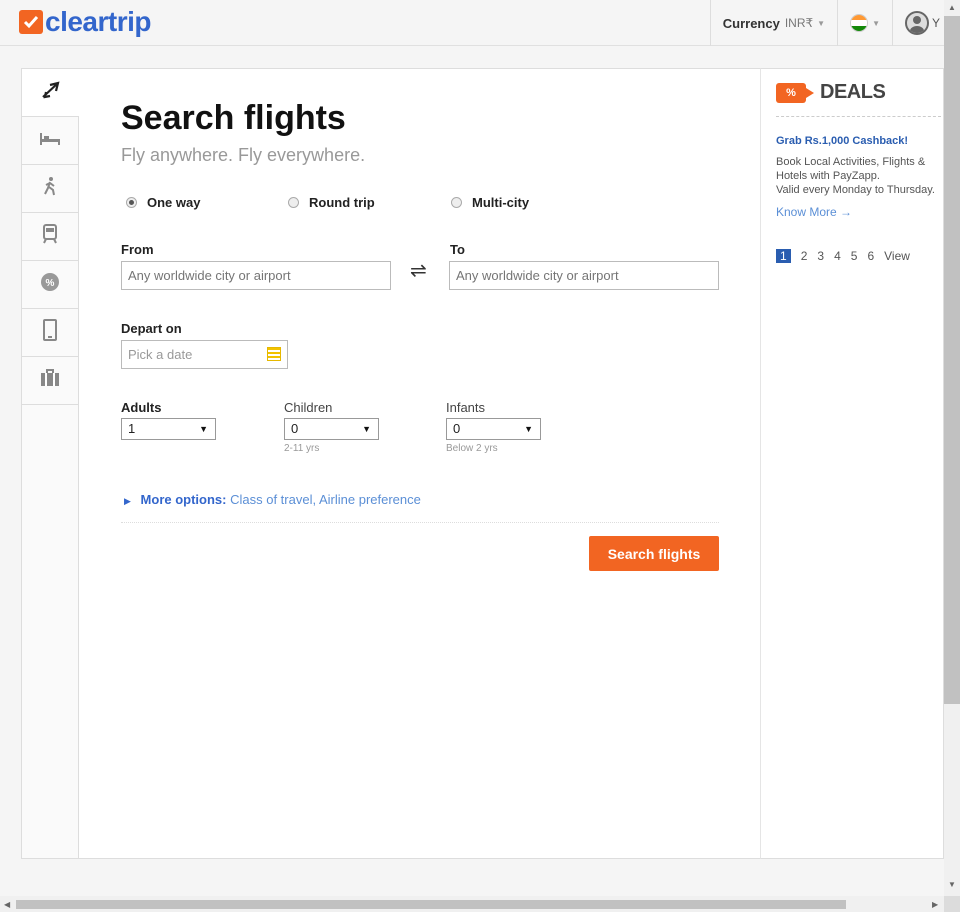 This screenshot has width=960, height=912. Describe the element at coordinates (325, 499) in the screenshot. I see `more-options-text: Class of travel, Airline preference` at that location.